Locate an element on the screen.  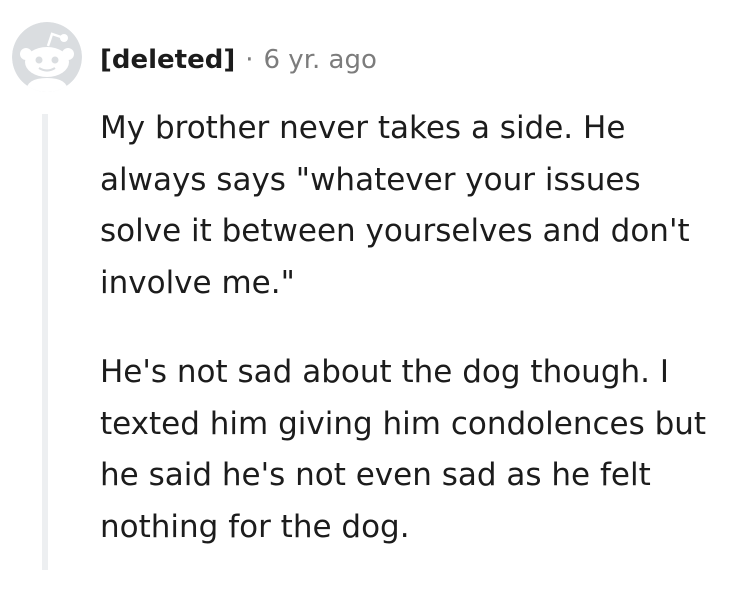
avatar is located at coordinates (47, 57).